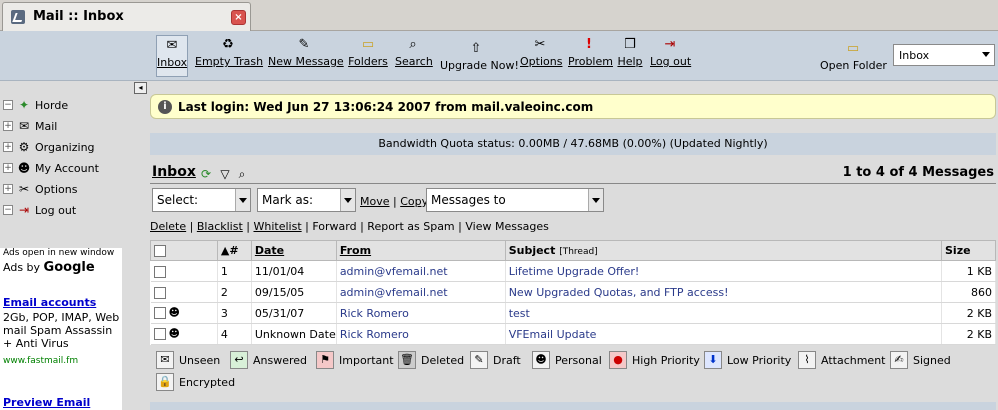 This screenshot has width=998, height=410. What do you see at coordinates (375, 201) in the screenshot?
I see `move-link: Move` at bounding box center [375, 201].